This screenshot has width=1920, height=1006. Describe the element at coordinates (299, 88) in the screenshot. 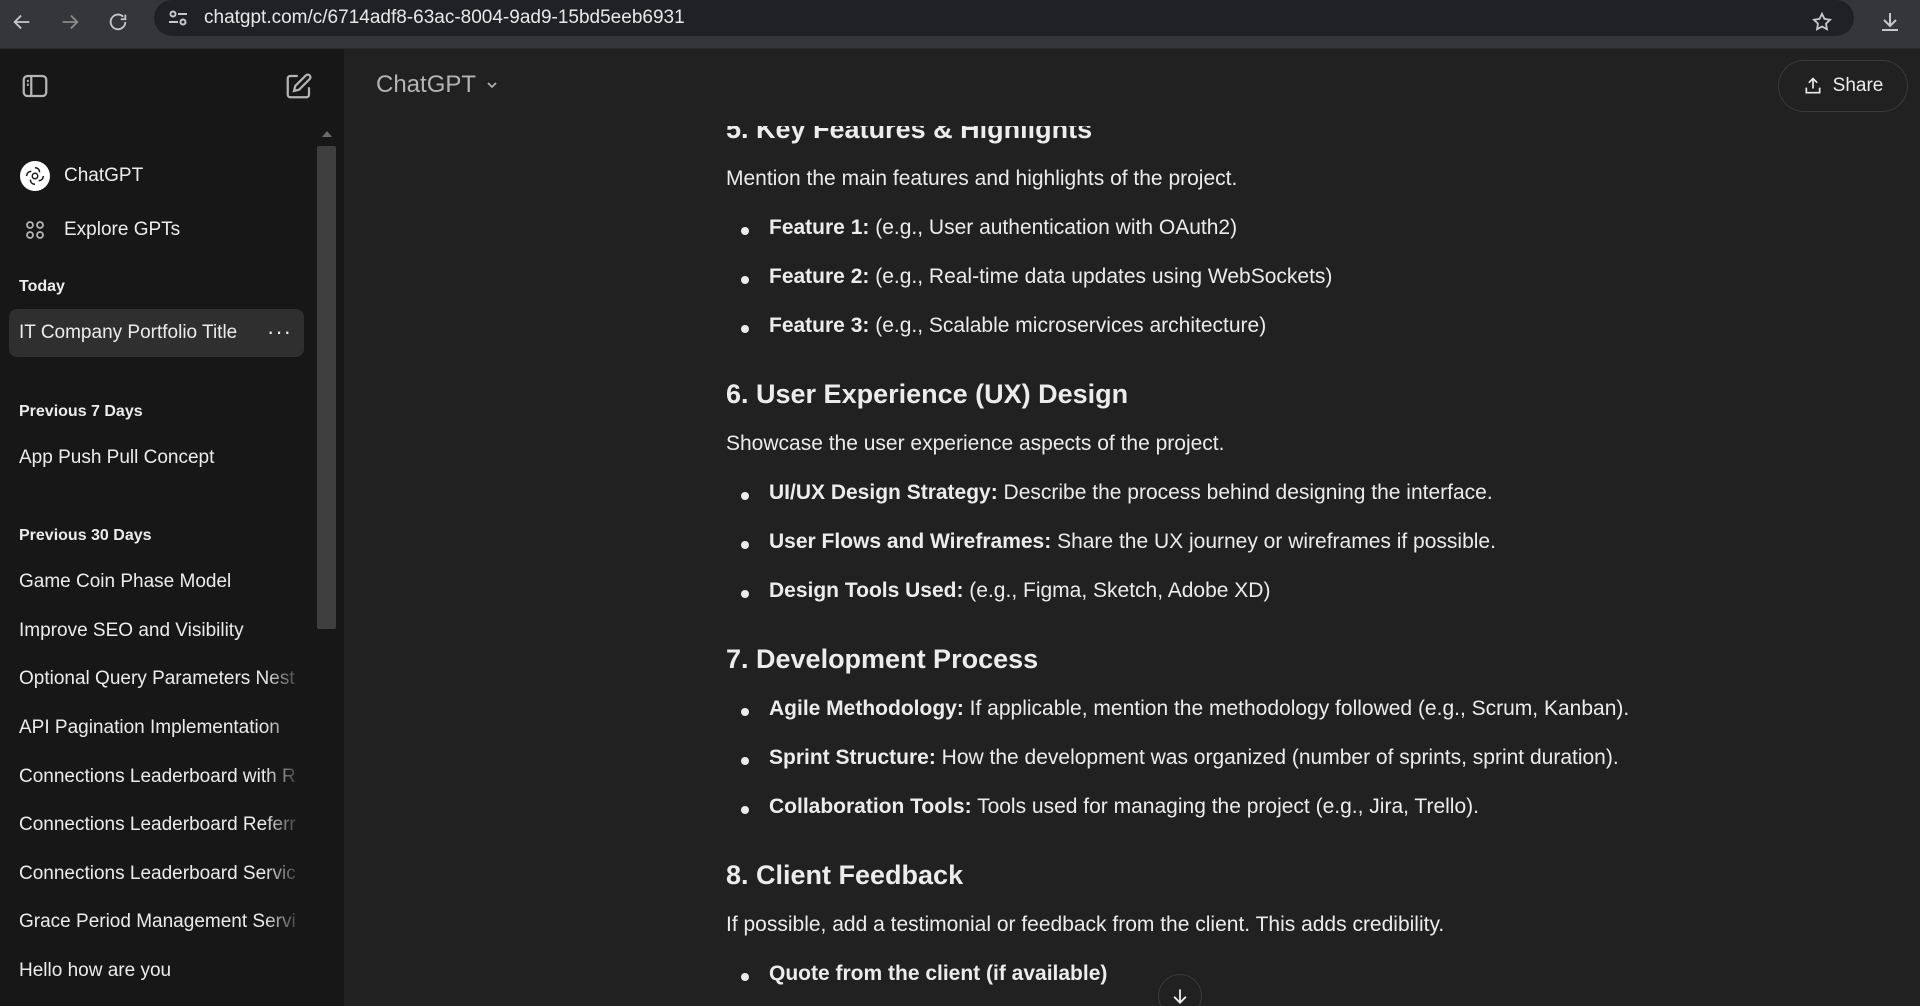

I see `new-chat-icon` at that location.